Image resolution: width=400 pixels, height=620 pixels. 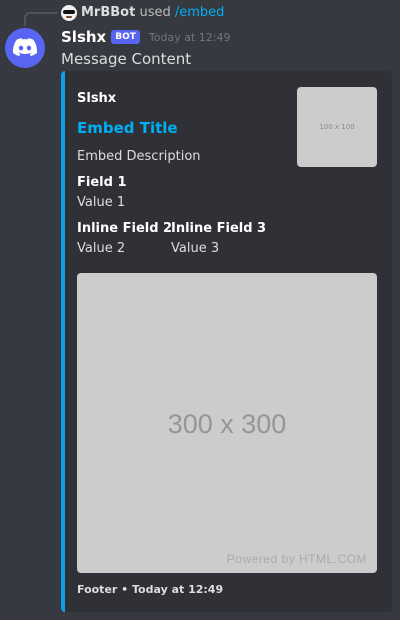 I want to click on field-value: Value 3, so click(x=195, y=248).